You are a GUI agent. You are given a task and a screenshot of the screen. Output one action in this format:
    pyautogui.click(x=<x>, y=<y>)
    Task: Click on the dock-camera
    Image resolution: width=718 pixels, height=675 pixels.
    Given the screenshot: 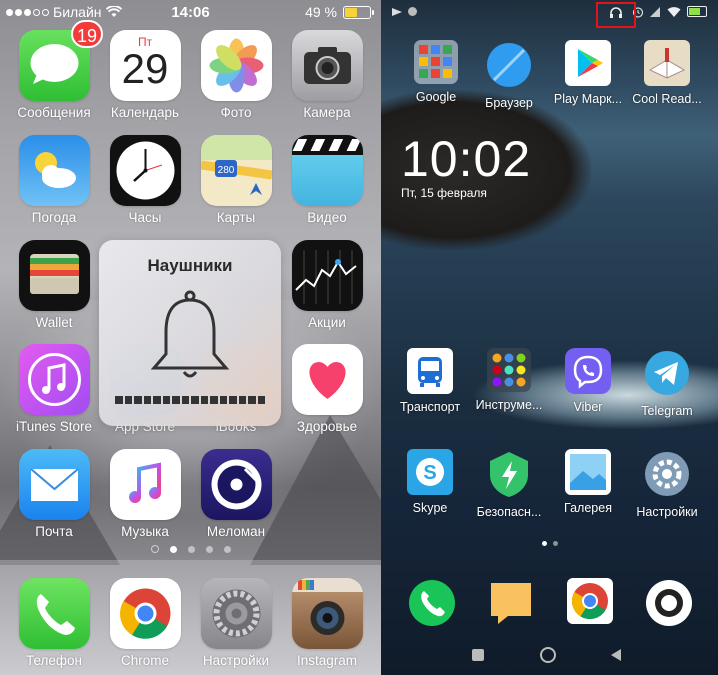 What is the action you would take?
    pyautogui.click(x=669, y=603)
    